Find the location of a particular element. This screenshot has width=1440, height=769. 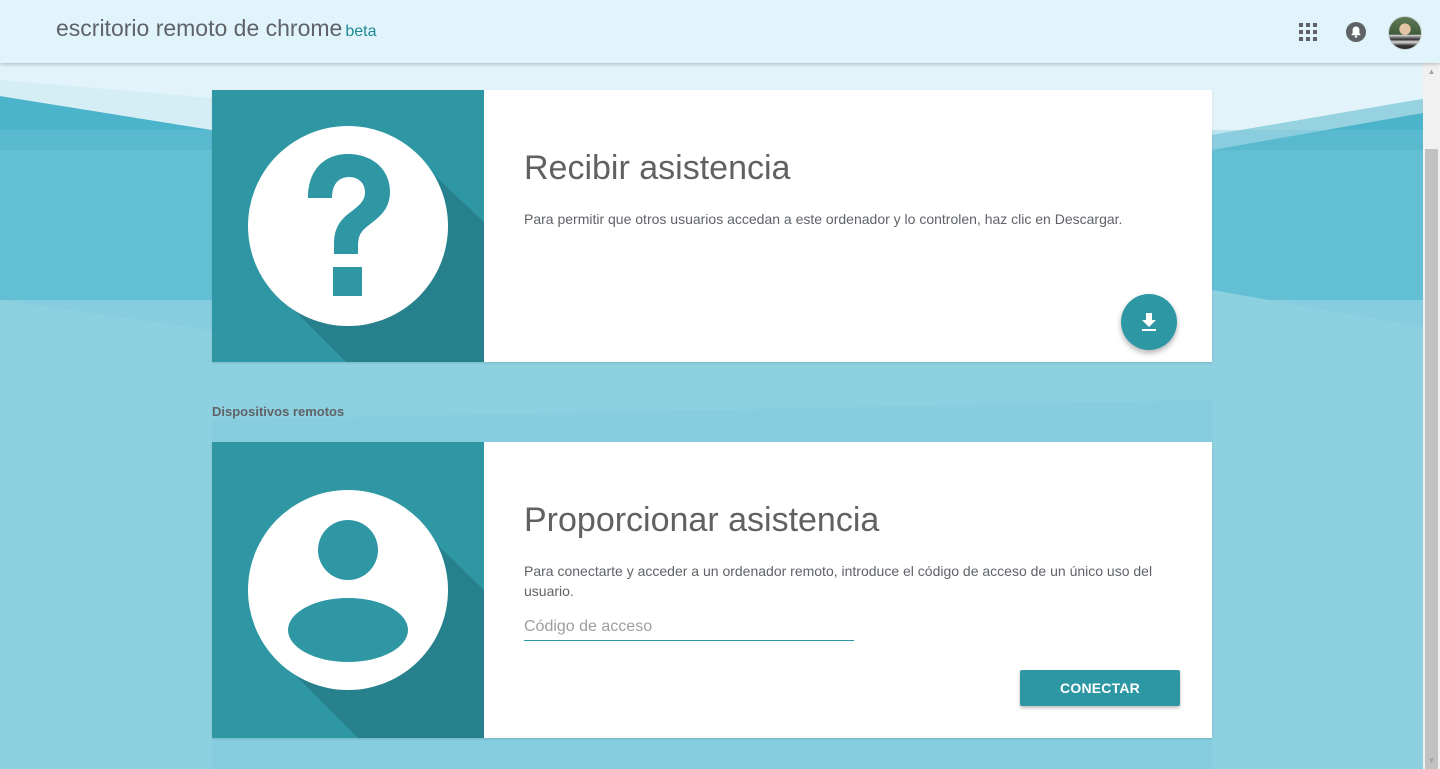

give-support-card-illustration is located at coordinates (348, 590).